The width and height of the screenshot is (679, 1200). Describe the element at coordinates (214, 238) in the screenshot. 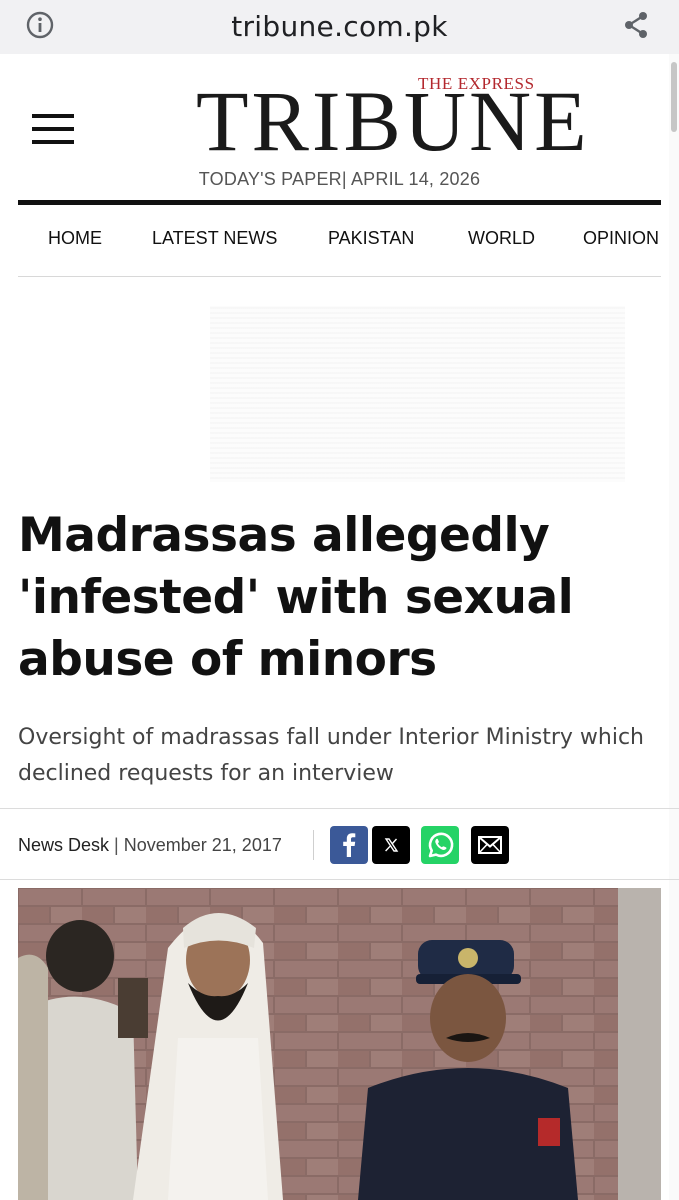

I see `nav-item-latest-news: LATEST NEWS` at that location.